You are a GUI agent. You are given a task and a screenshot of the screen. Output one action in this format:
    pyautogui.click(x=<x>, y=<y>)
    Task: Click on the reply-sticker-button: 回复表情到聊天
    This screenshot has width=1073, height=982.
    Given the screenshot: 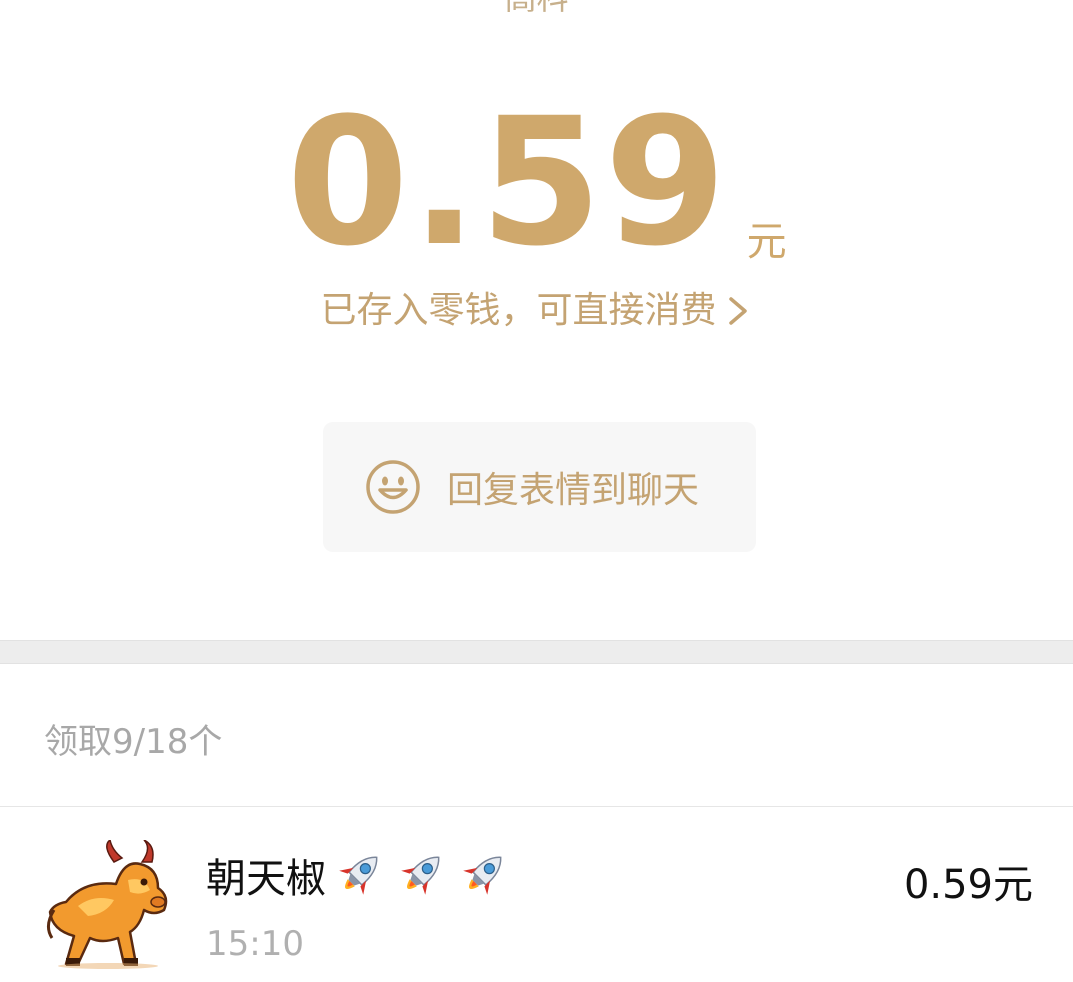 What is the action you would take?
    pyautogui.click(x=539, y=487)
    